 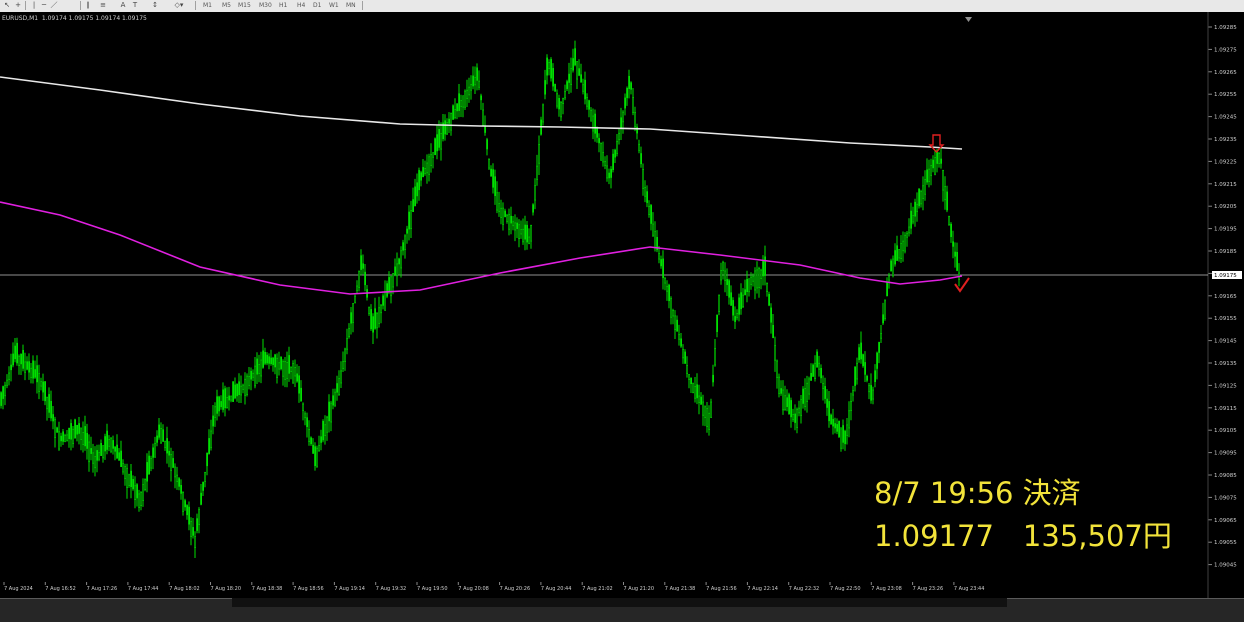 What do you see at coordinates (391, 589) in the screenshot?
I see `time-axis-label: 7 Aug 19:32` at bounding box center [391, 589].